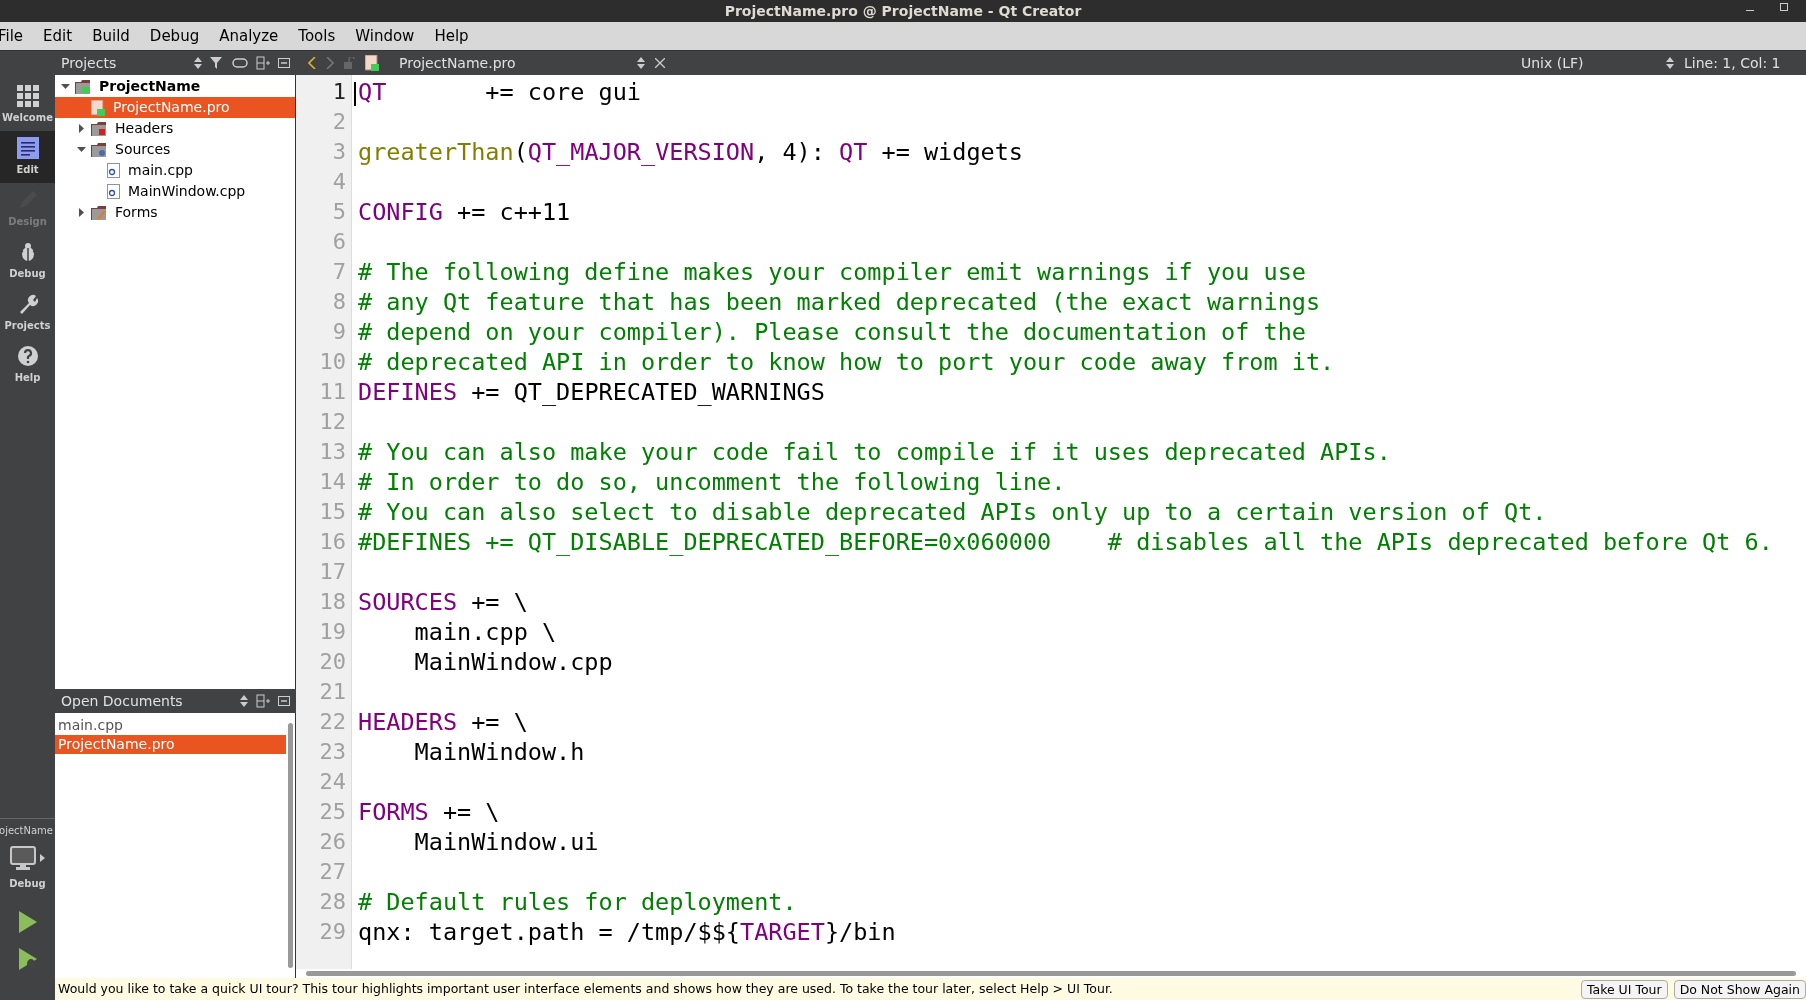  I want to click on code-line: # deprecated API in order to know how to port your code away from it., so click(846, 362).